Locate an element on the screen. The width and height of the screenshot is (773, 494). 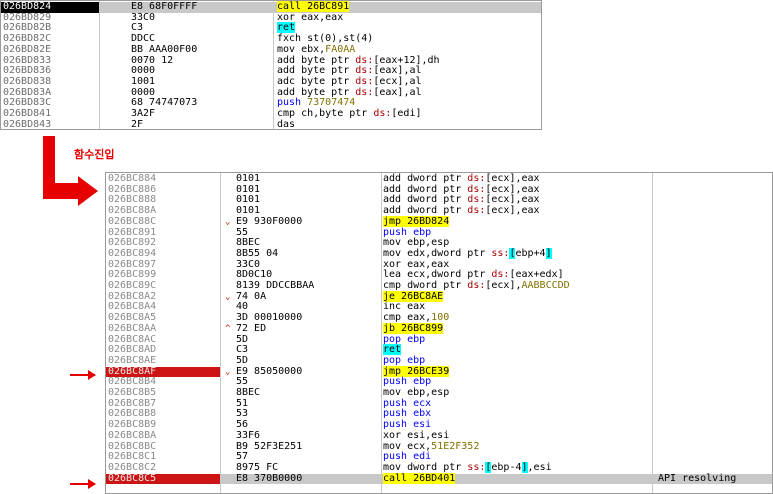
disasm-row: 026BC8B5 8BEC mov ebp,esp is located at coordinates (439, 393).